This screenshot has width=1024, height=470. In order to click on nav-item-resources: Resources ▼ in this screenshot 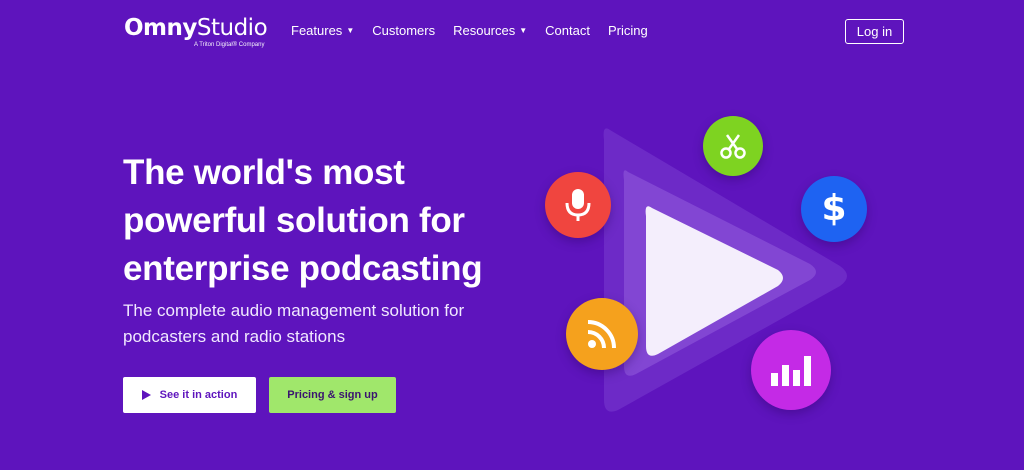, I will do `click(490, 31)`.